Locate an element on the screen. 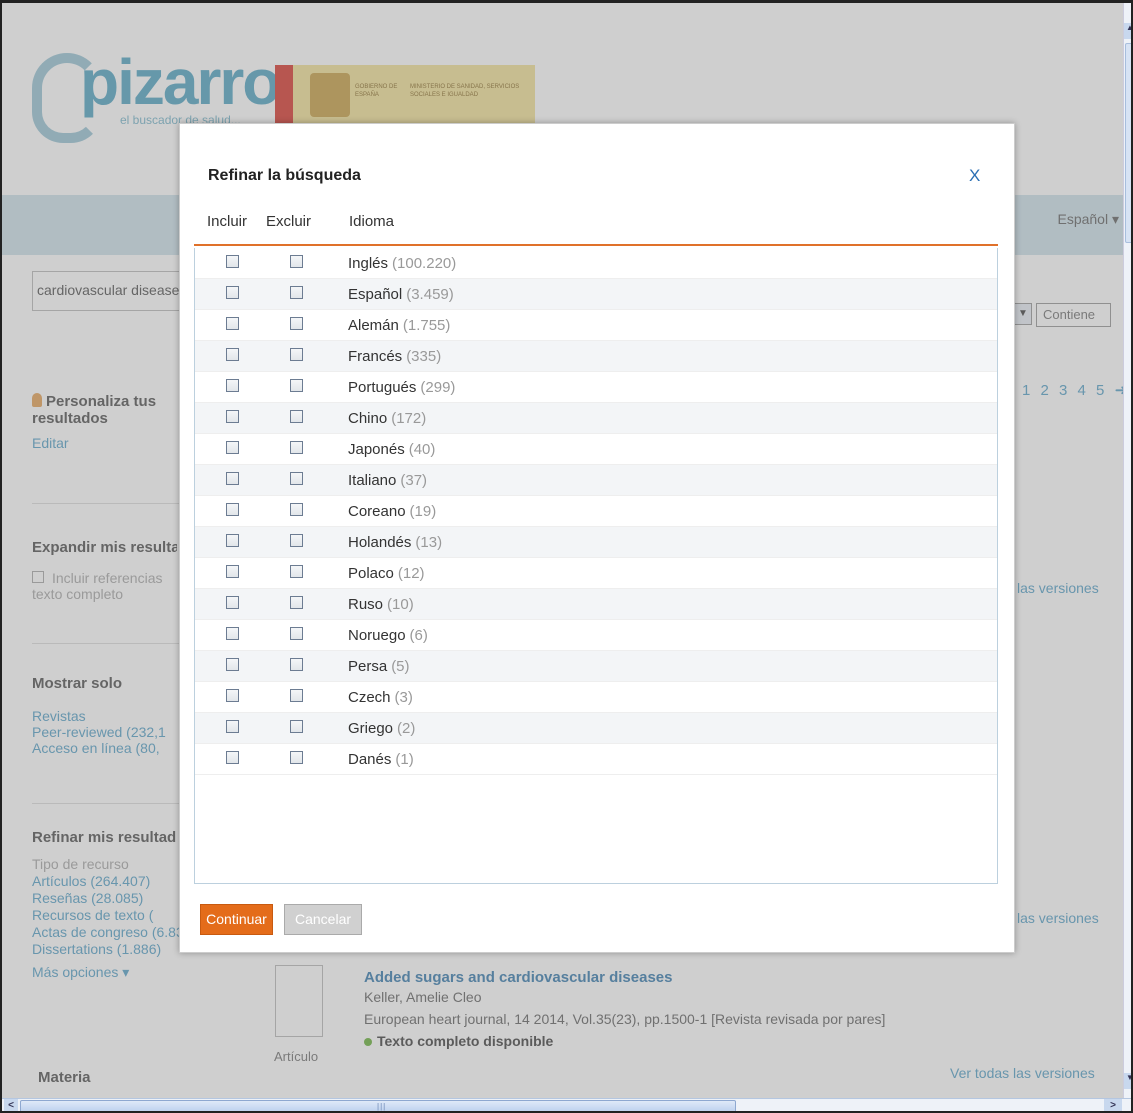 This screenshot has height=1113, width=1133. scroll-thumb is located at coordinates (1128, 143).